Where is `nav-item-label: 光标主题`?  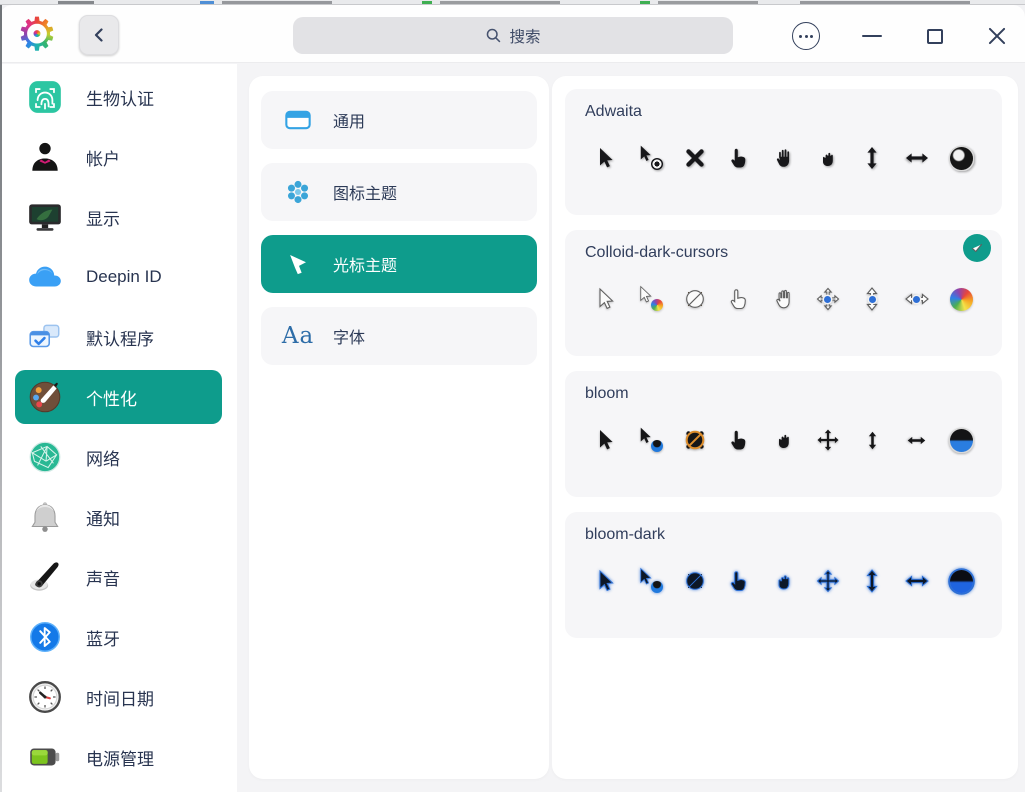 nav-item-label: 光标主题 is located at coordinates (365, 266).